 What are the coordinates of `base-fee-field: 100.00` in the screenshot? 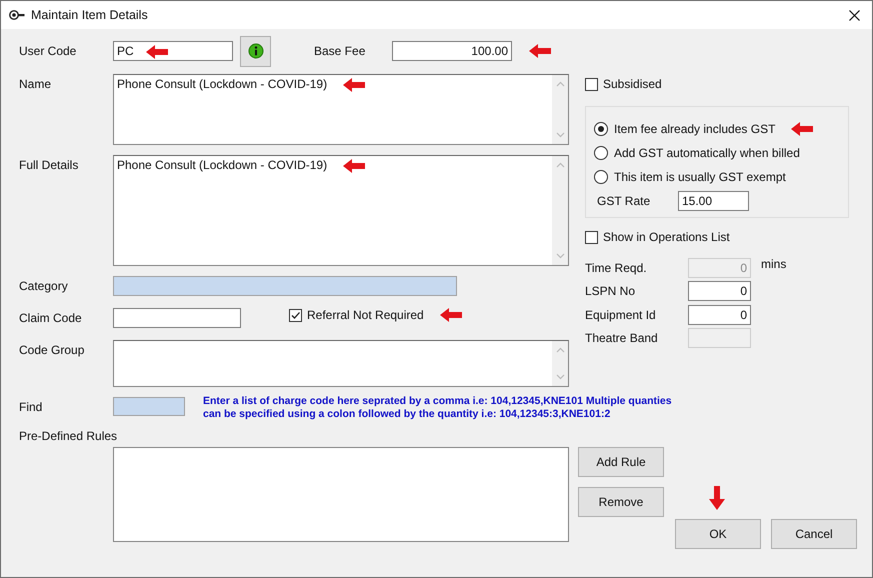 It's located at (452, 51).